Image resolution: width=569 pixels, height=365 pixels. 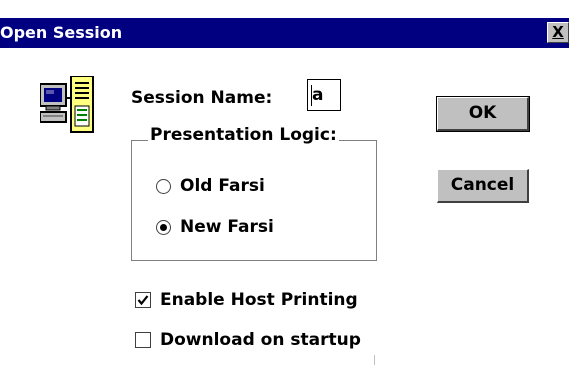 I want to click on old-farsi-radio, so click(x=163, y=186).